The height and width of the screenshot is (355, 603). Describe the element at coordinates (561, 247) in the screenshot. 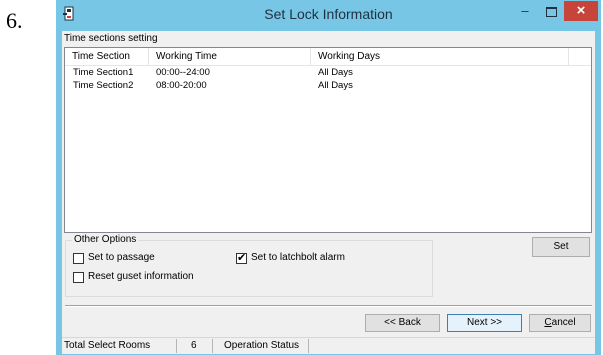

I see `set-button: Set` at that location.